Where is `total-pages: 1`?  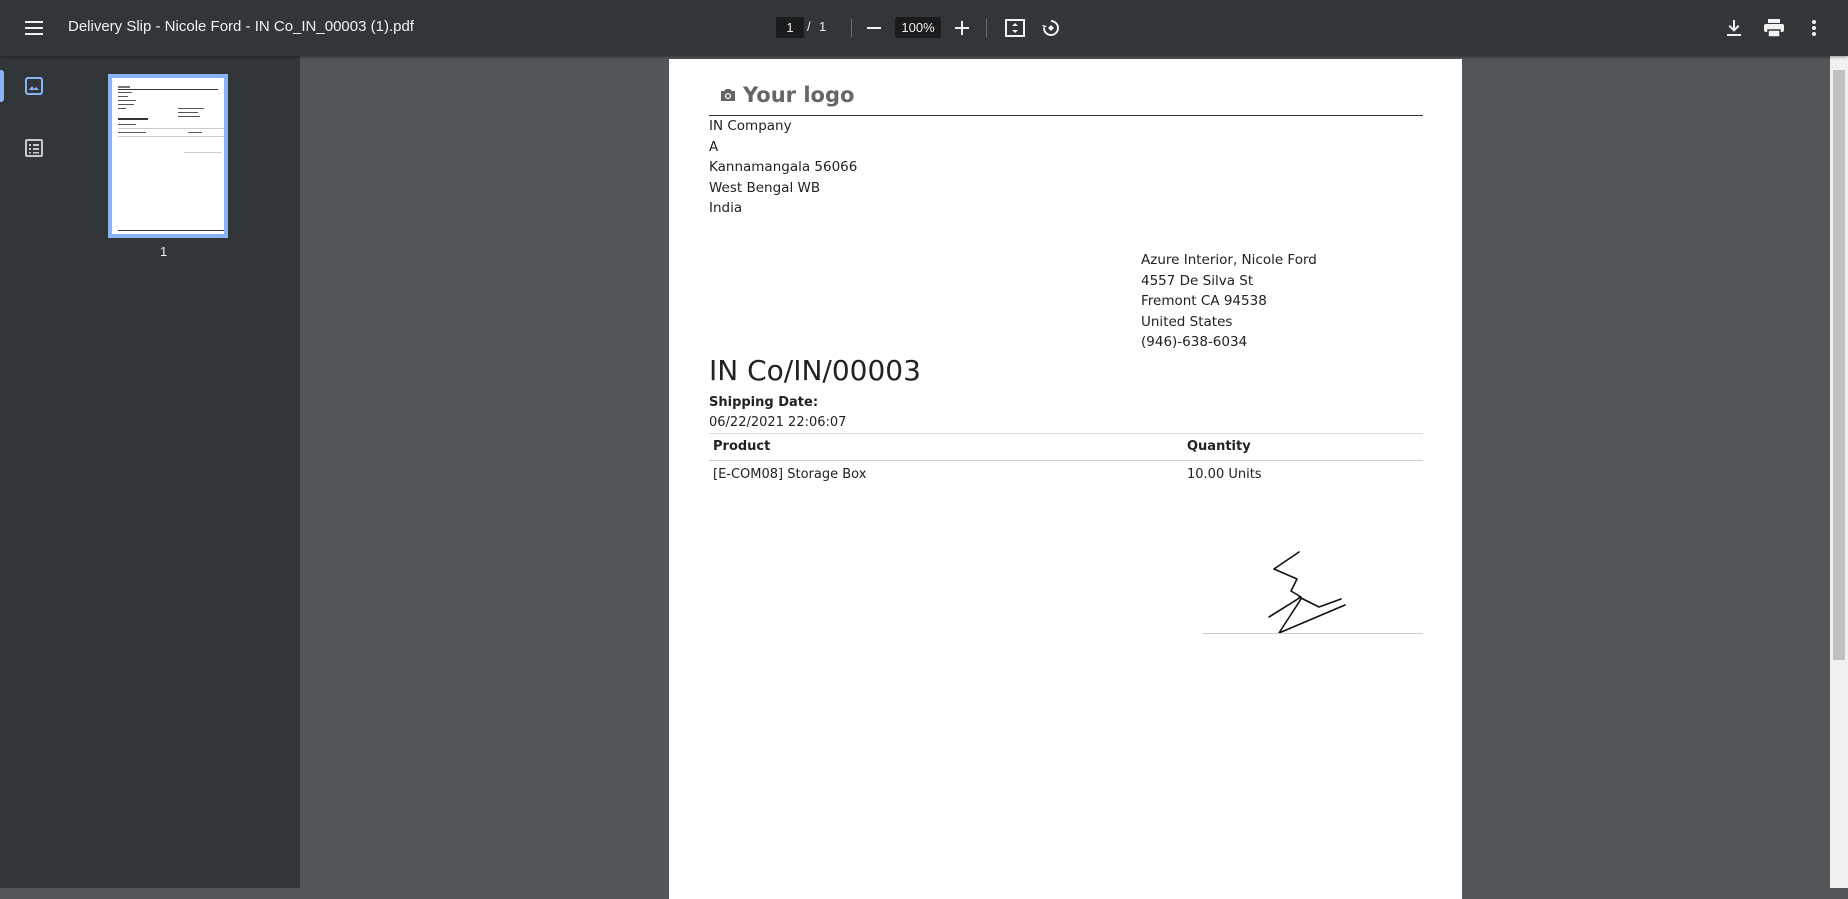 total-pages: 1 is located at coordinates (823, 26).